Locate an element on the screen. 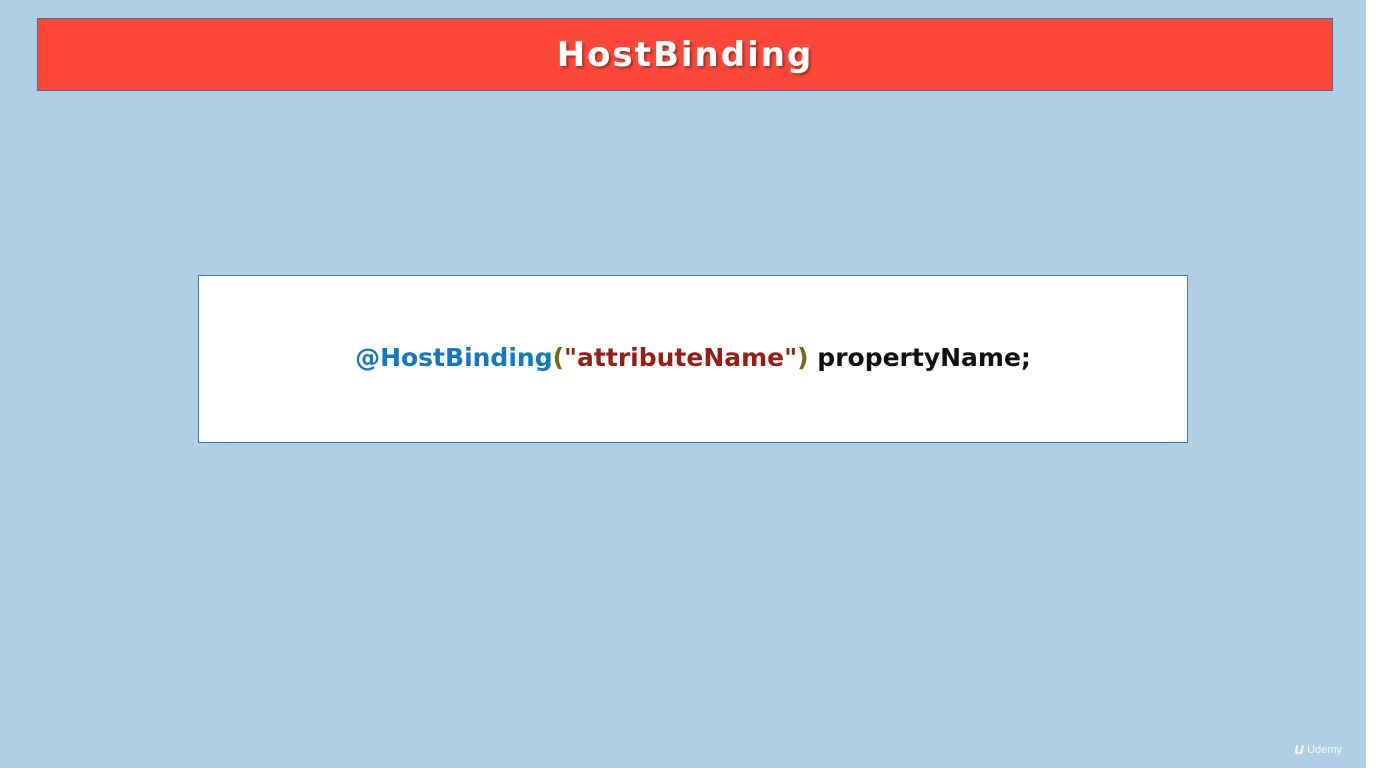 The width and height of the screenshot is (1386, 768). title-bar: HostBinding is located at coordinates (685, 54).